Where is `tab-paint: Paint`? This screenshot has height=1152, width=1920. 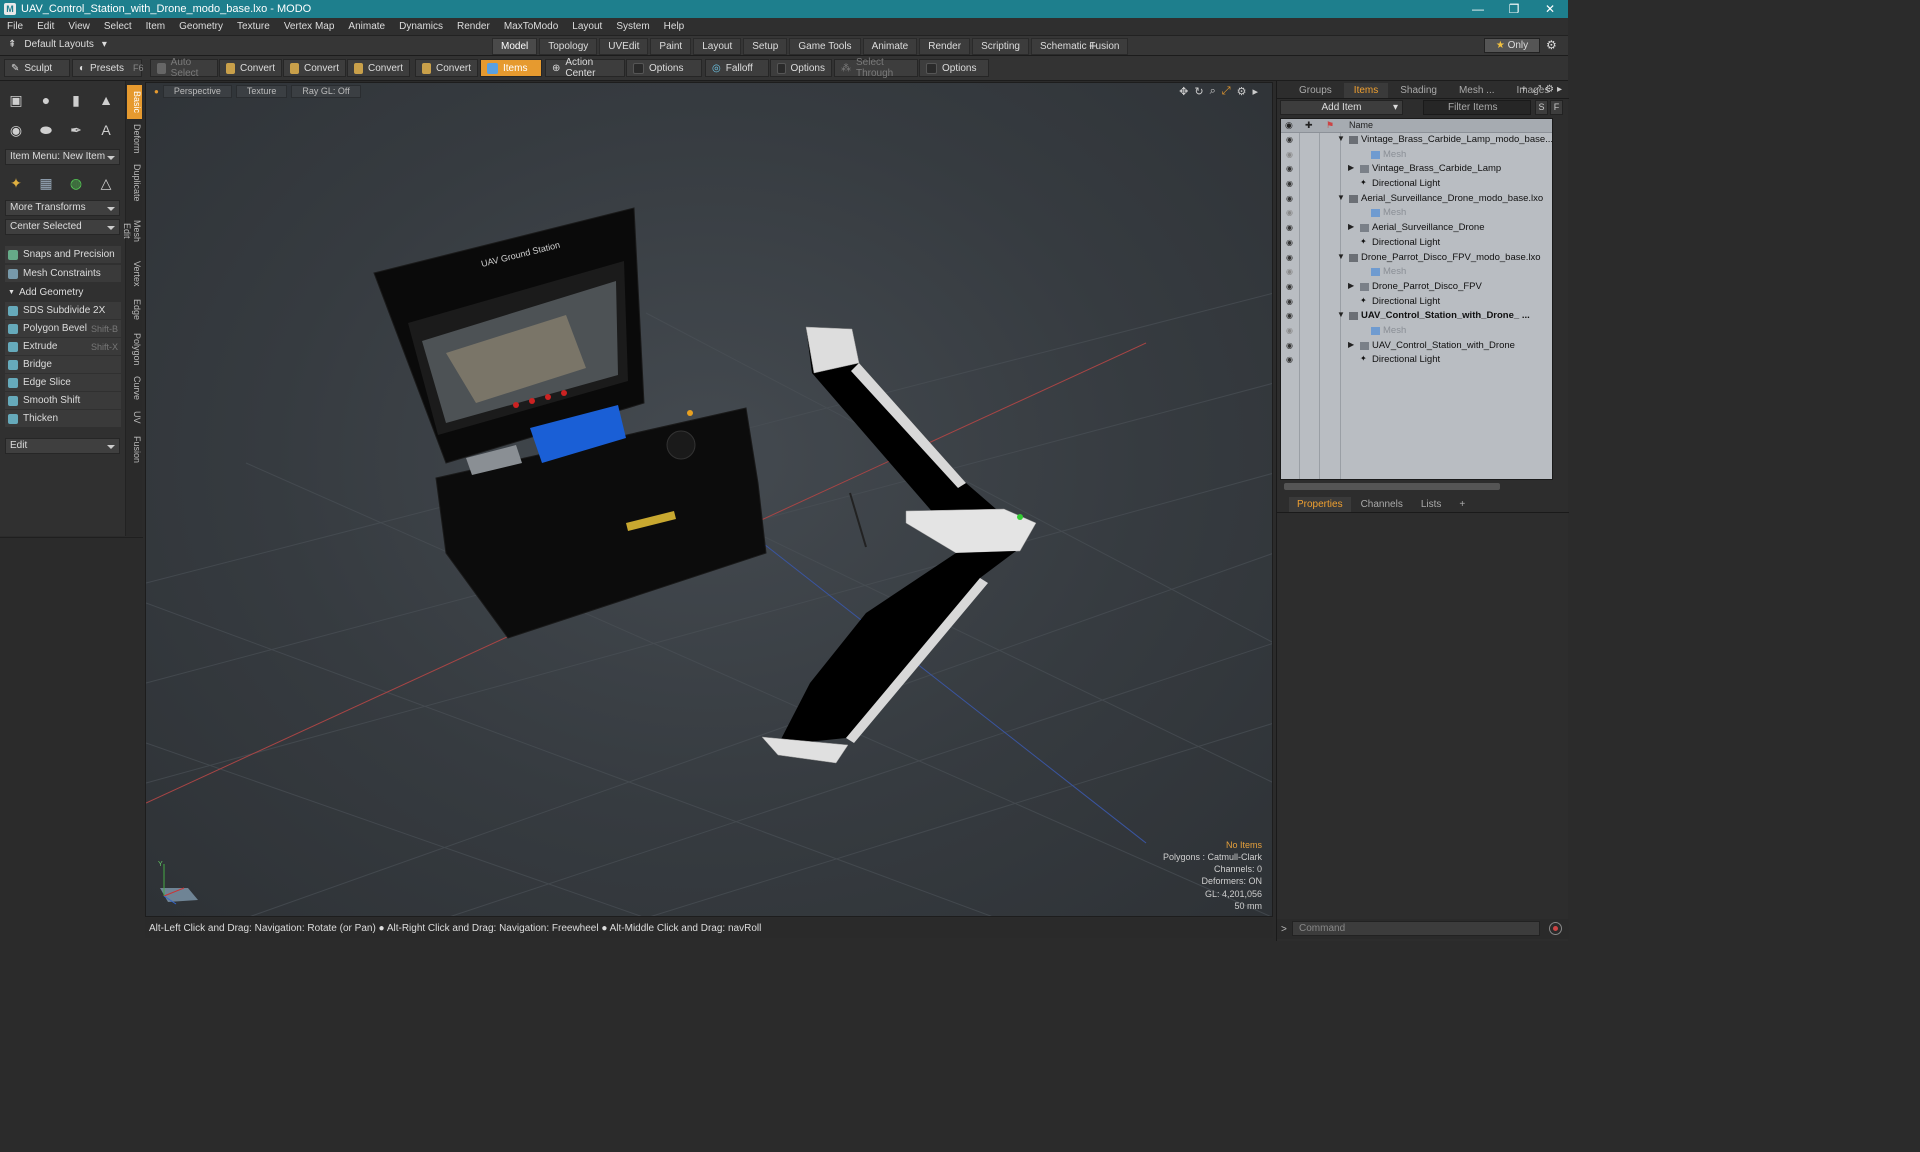
tab-paint: Paint is located at coordinates (671, 46).